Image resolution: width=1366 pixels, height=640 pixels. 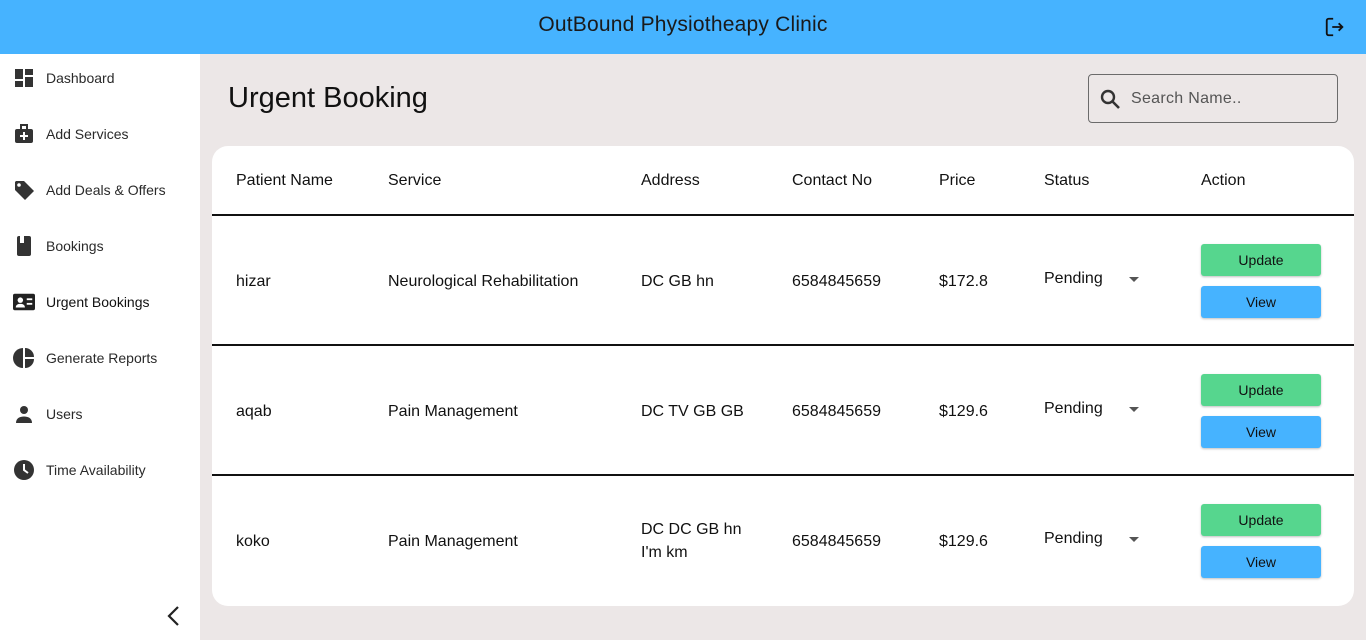 I want to click on chevron-left-icon, so click(x=174, y=616).